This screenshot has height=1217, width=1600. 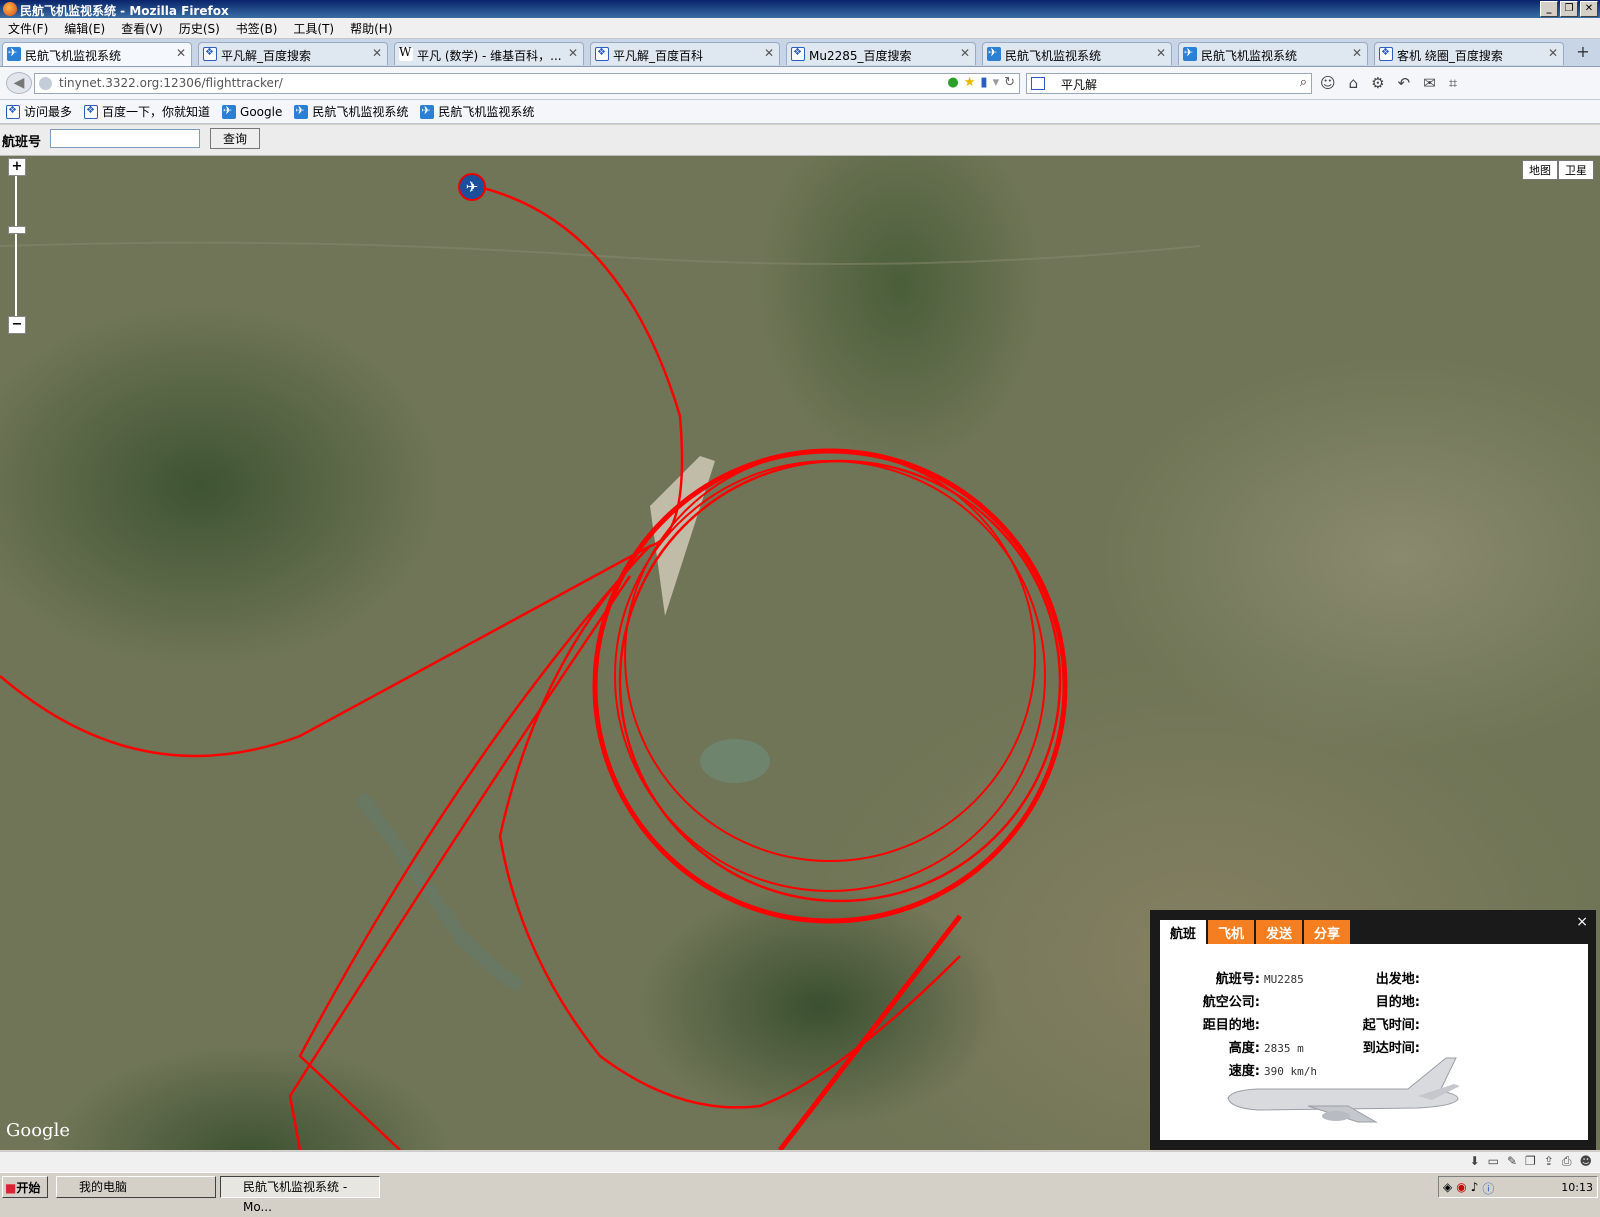 What do you see at coordinates (39, 111) in the screenshot?
I see `bookmark-most-visited: 访问最多` at bounding box center [39, 111].